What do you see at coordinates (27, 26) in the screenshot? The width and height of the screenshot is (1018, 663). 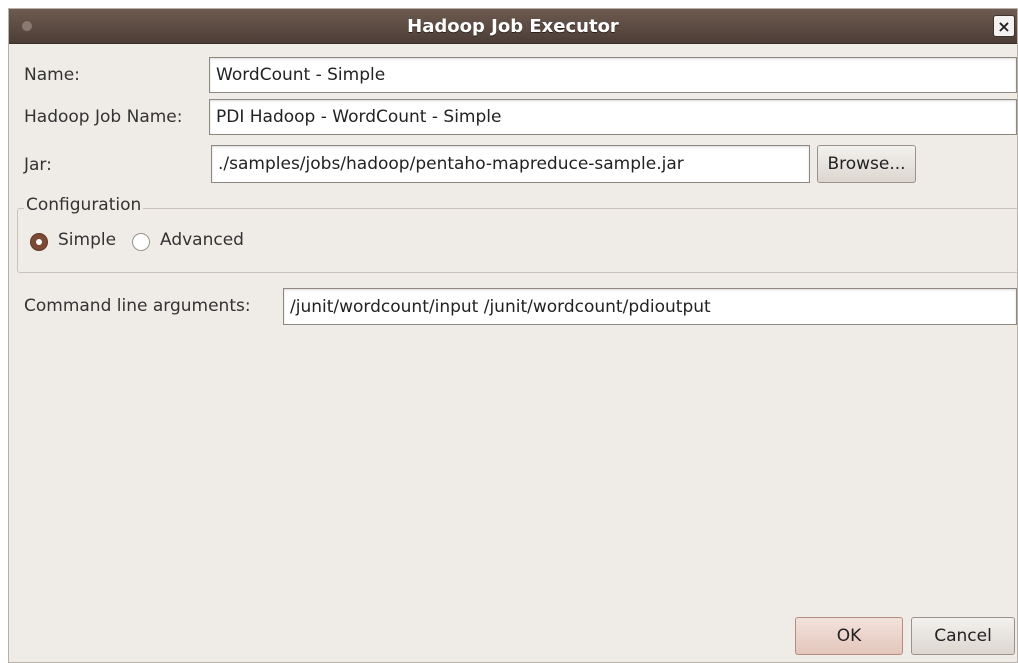 I see `window-menu-icon` at bounding box center [27, 26].